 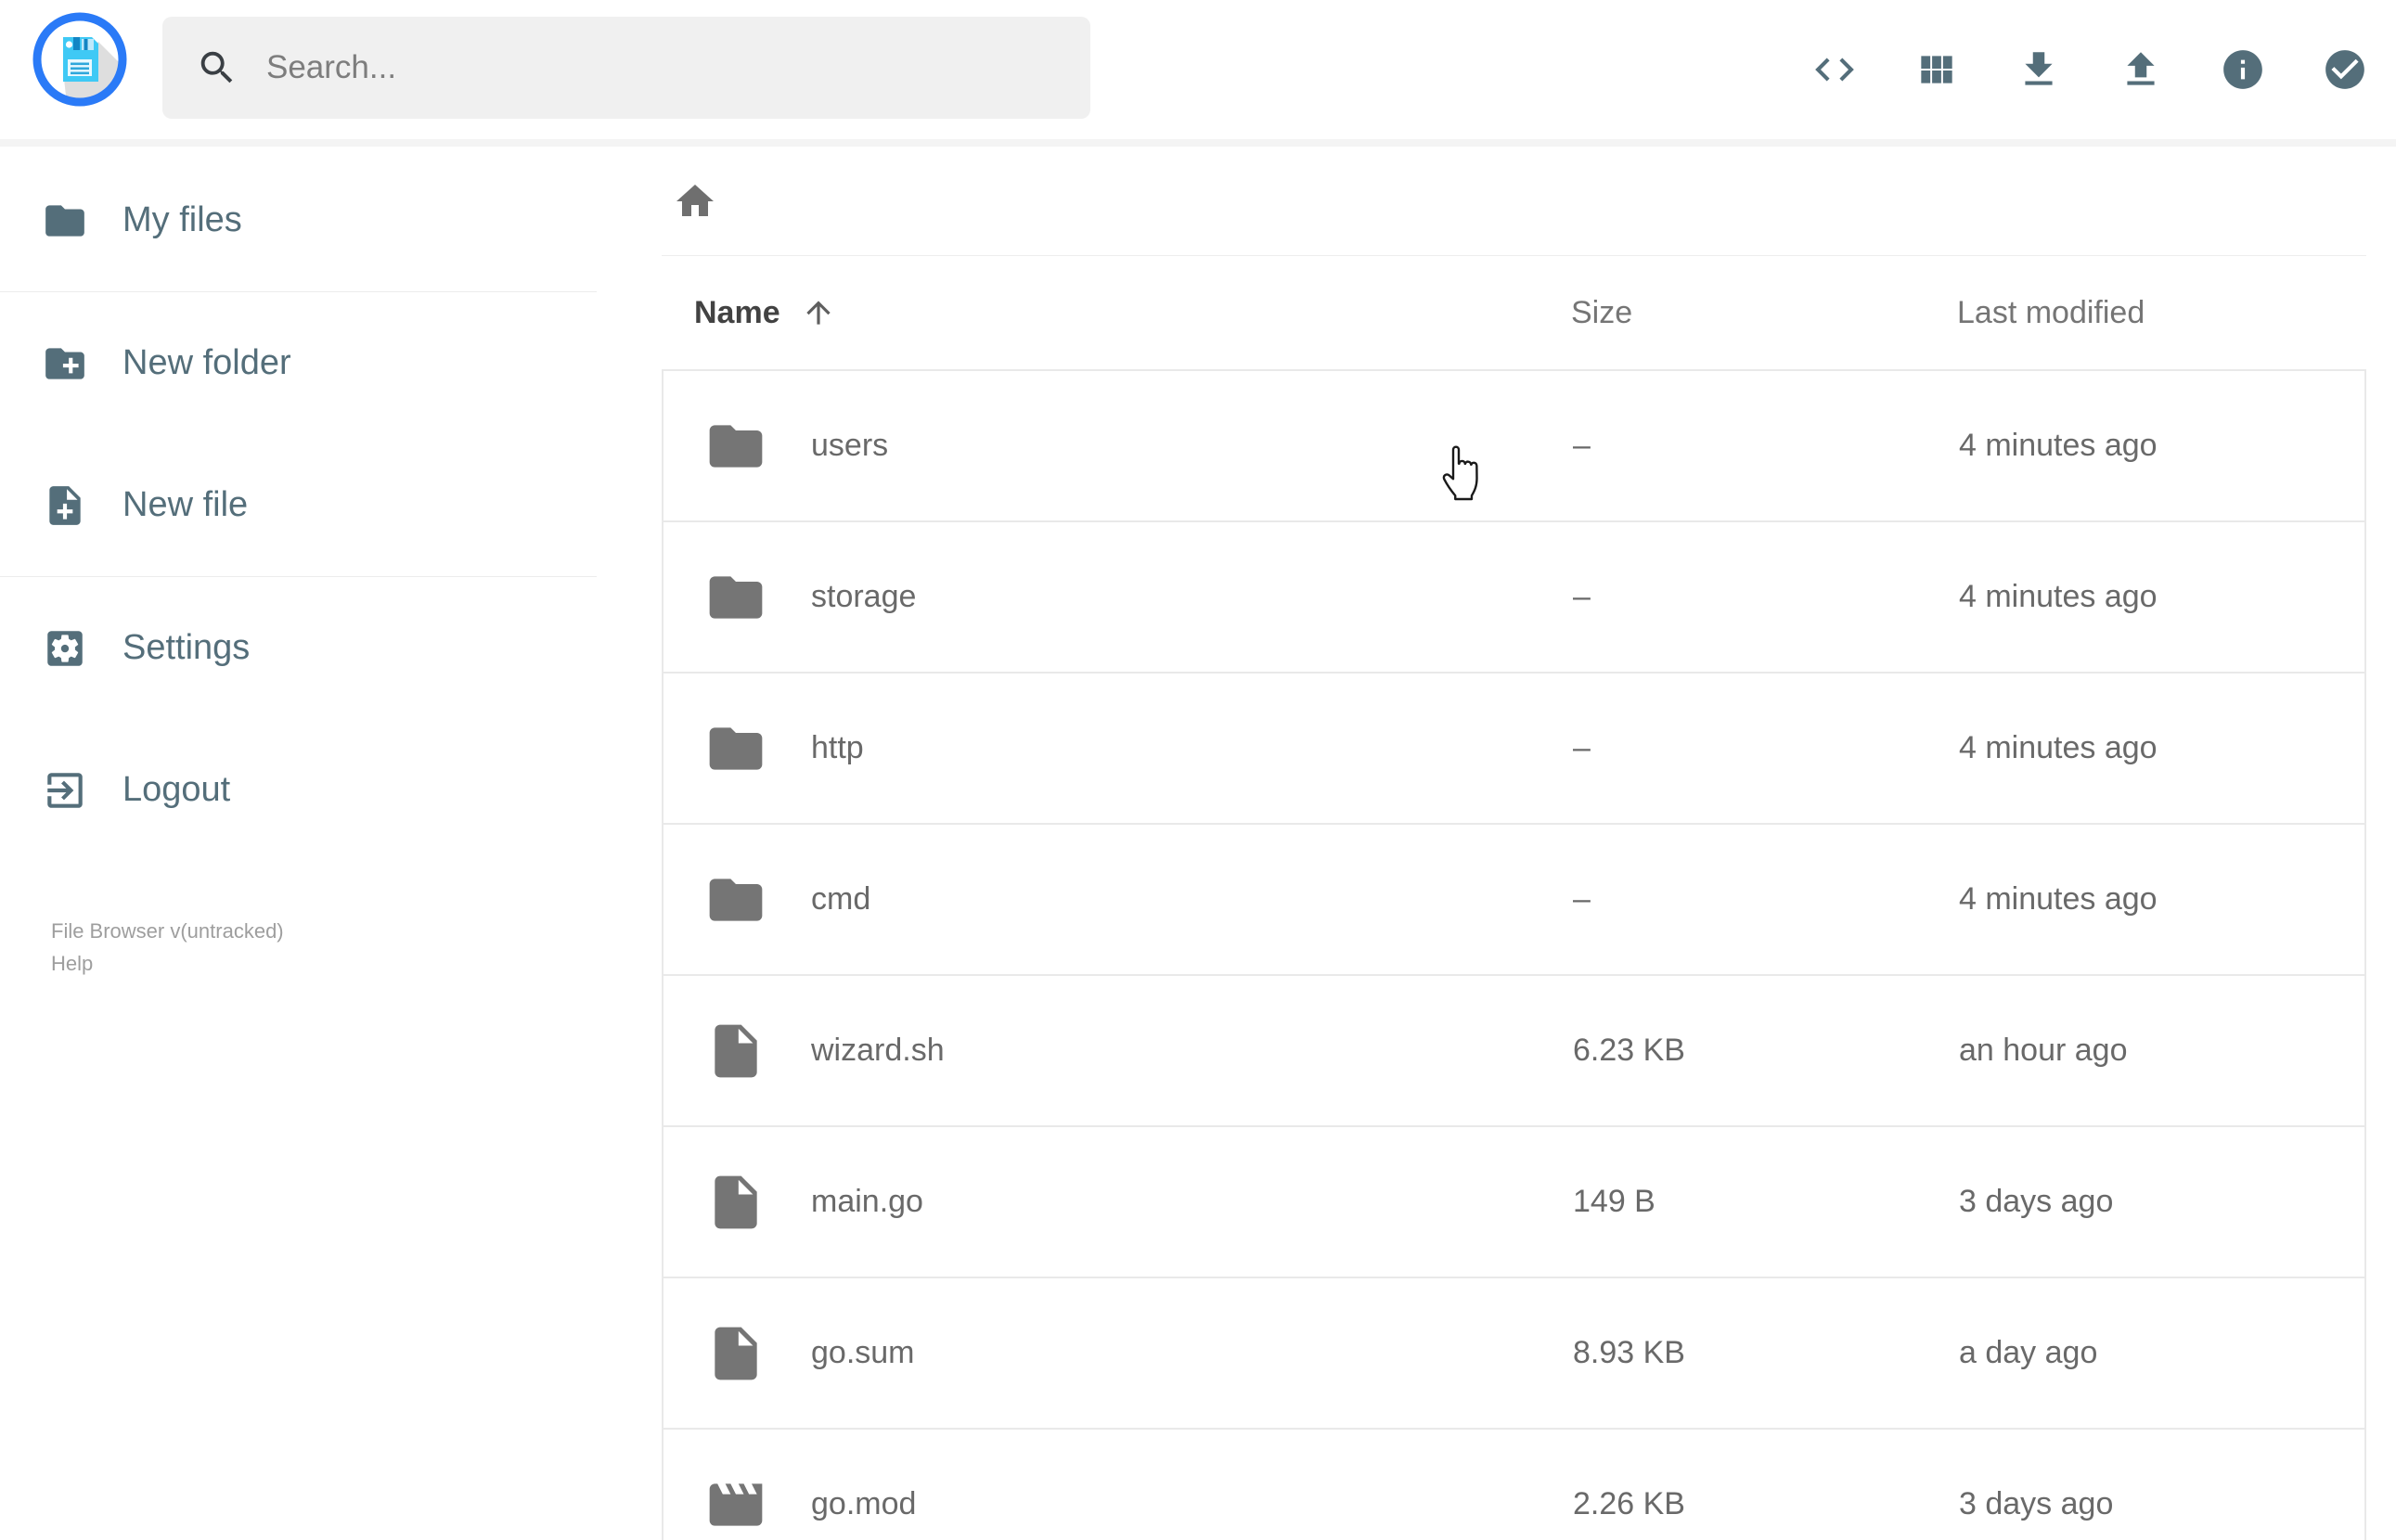 I want to click on movie-icon, so click(x=735, y=1504).